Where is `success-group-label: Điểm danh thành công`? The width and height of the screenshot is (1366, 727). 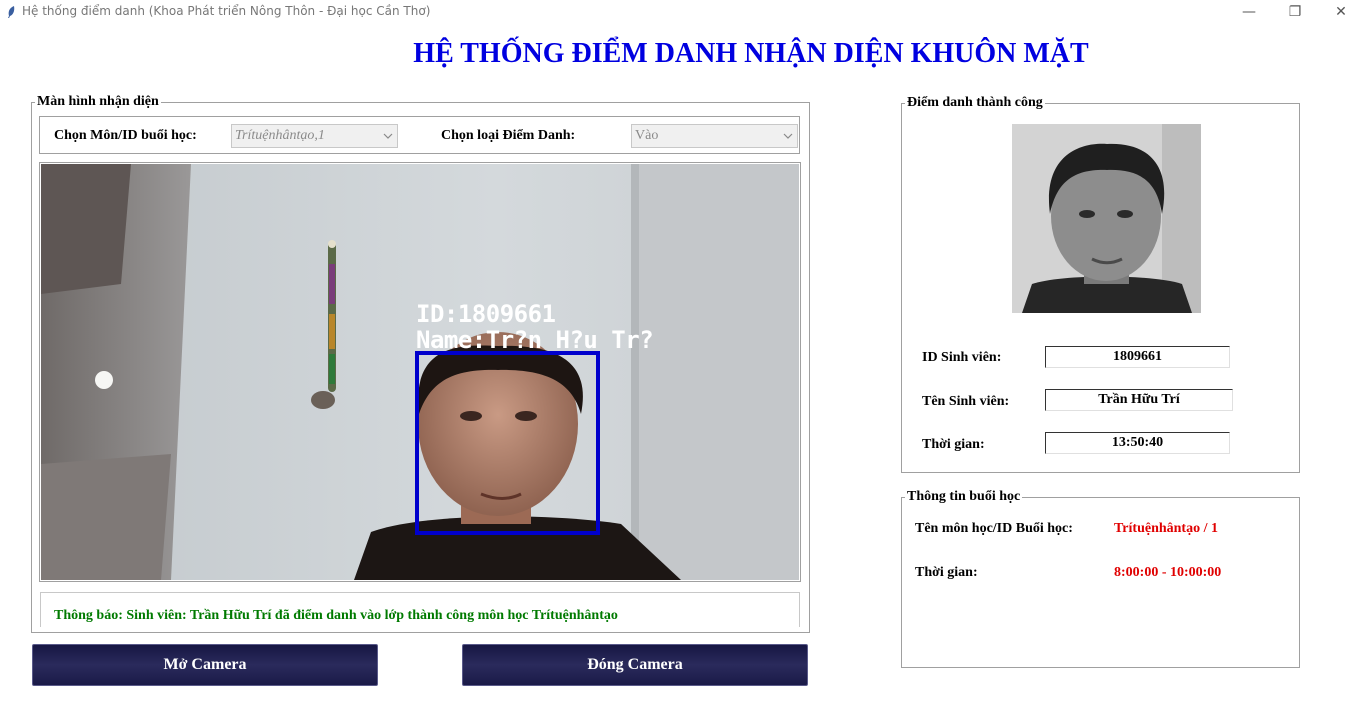
success-group-label: Điểm danh thành công is located at coordinates (975, 103).